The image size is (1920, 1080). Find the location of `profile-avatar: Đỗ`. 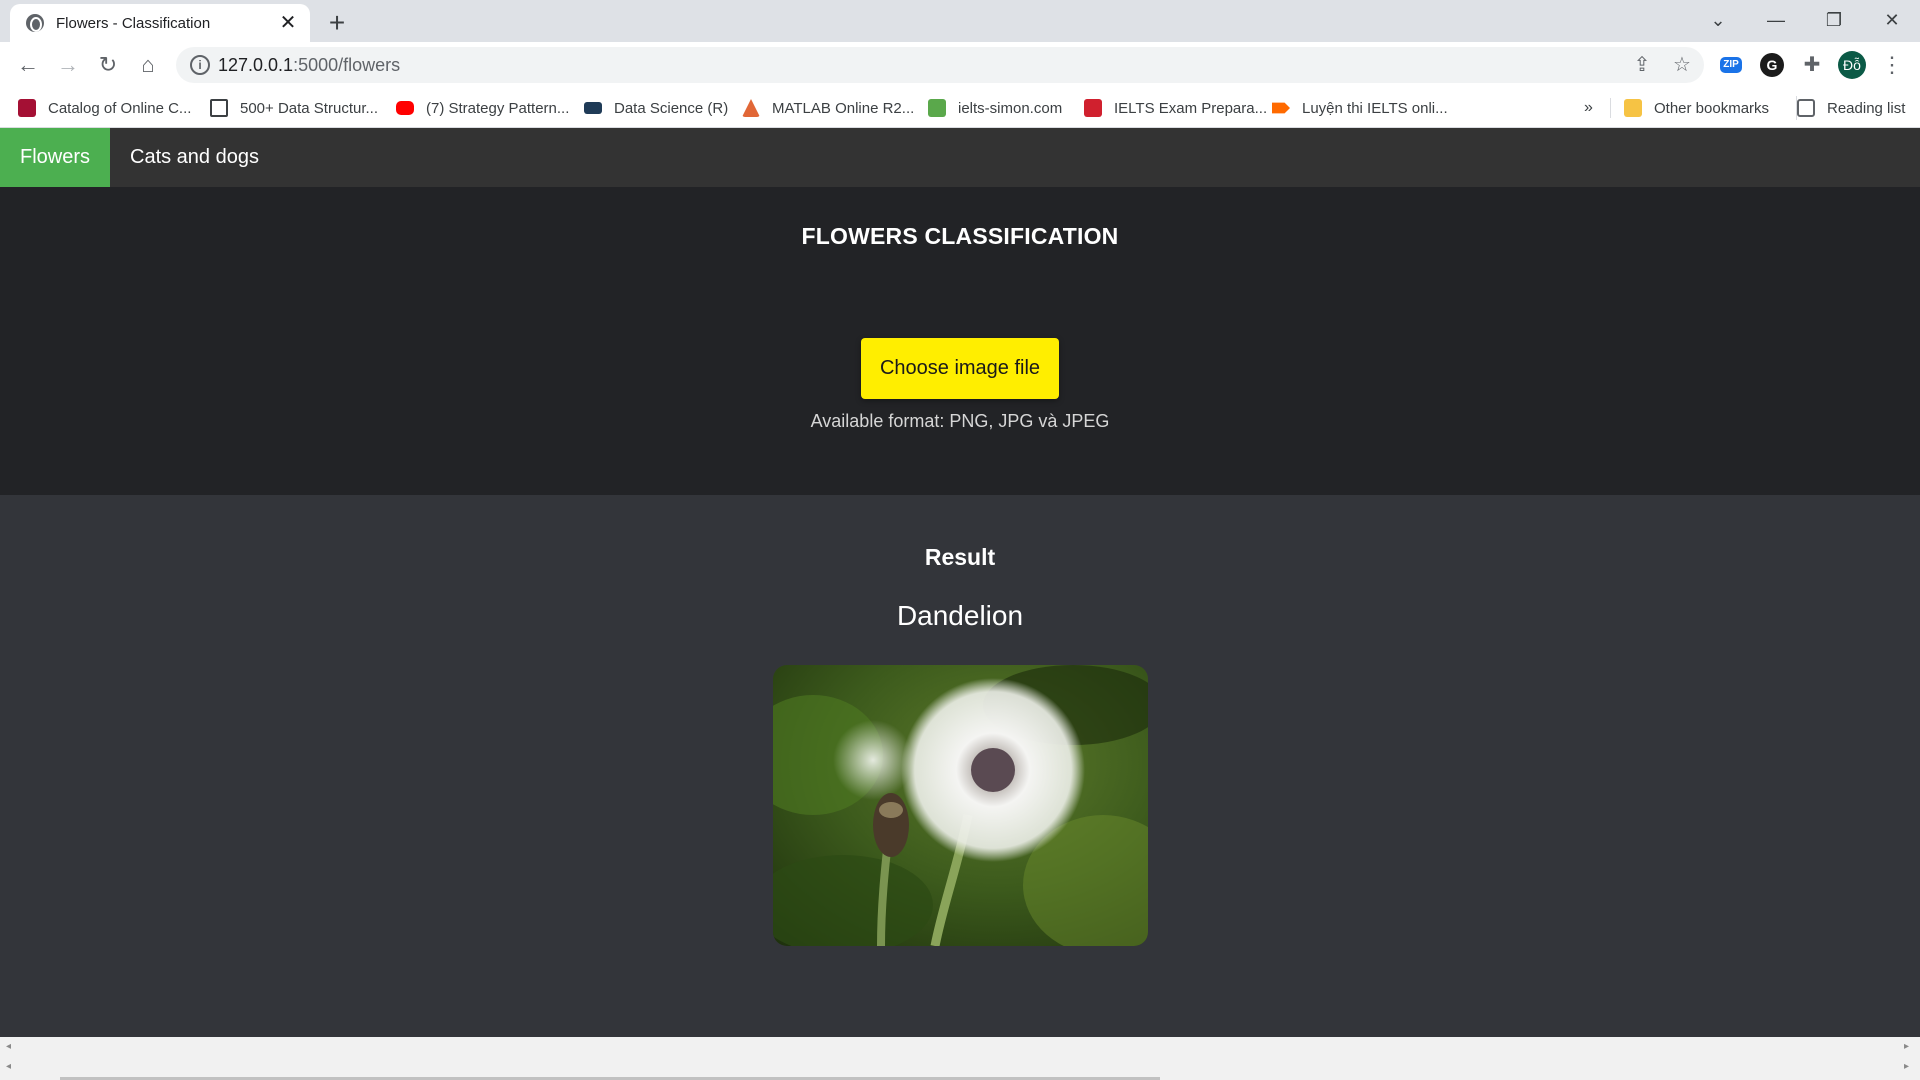

profile-avatar: Đỗ is located at coordinates (1852, 65).